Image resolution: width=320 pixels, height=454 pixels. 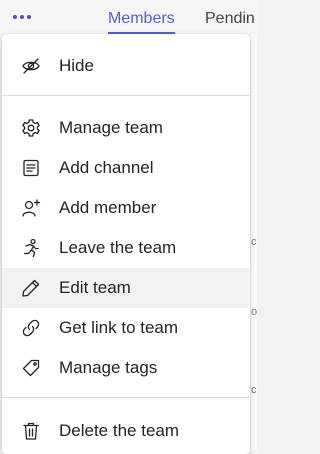 I want to click on menu-item-label: Delete the team, so click(x=119, y=430).